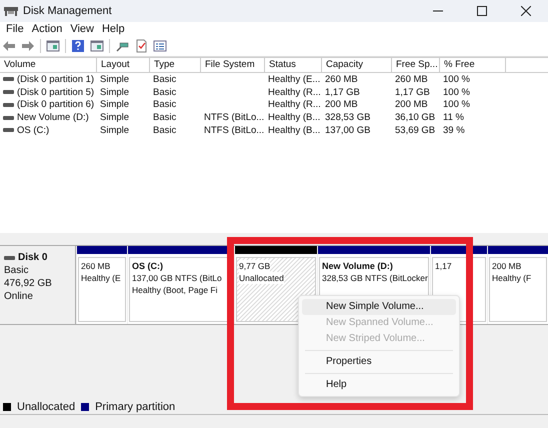 The image size is (548, 428). I want to click on partition-detail: 200 MB, so click(507, 266).